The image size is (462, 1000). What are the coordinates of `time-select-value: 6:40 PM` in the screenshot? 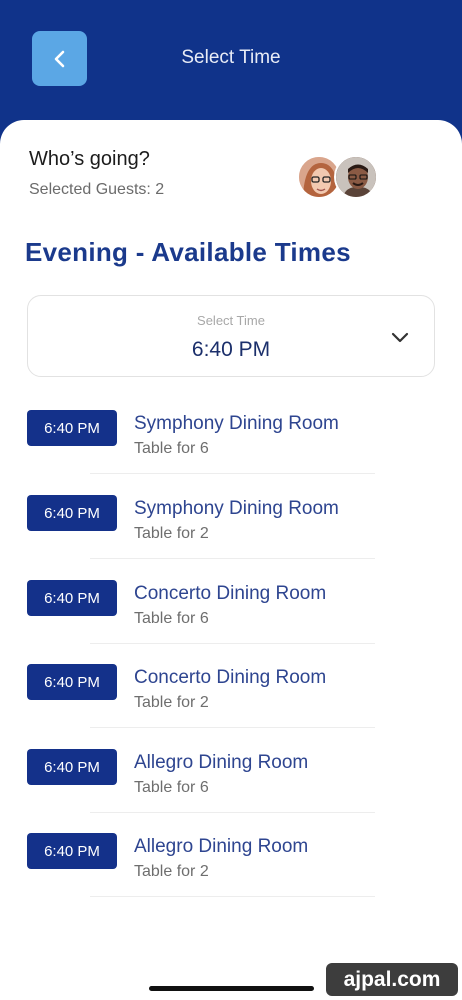 It's located at (231, 349).